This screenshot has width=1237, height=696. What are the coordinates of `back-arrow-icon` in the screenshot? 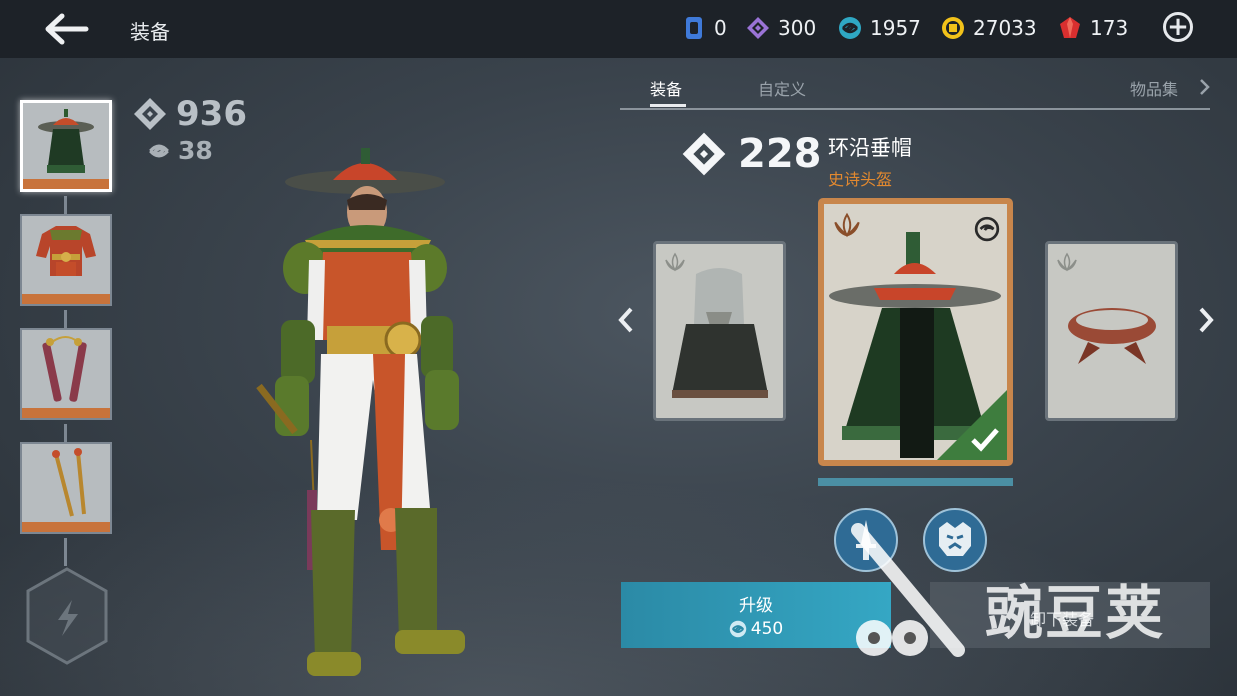 It's located at (67, 29).